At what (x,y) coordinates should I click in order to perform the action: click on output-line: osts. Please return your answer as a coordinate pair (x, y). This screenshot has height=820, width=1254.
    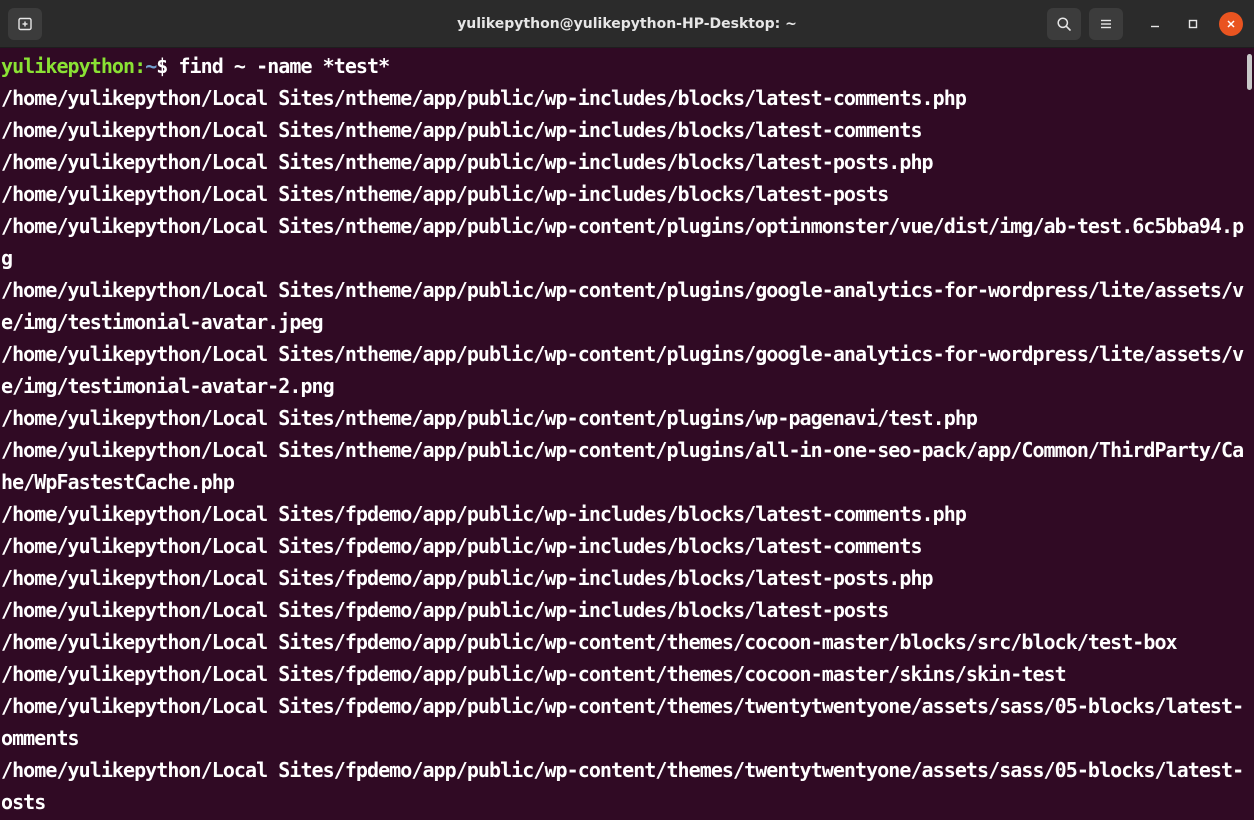
    Looking at the image, I should click on (23, 802).